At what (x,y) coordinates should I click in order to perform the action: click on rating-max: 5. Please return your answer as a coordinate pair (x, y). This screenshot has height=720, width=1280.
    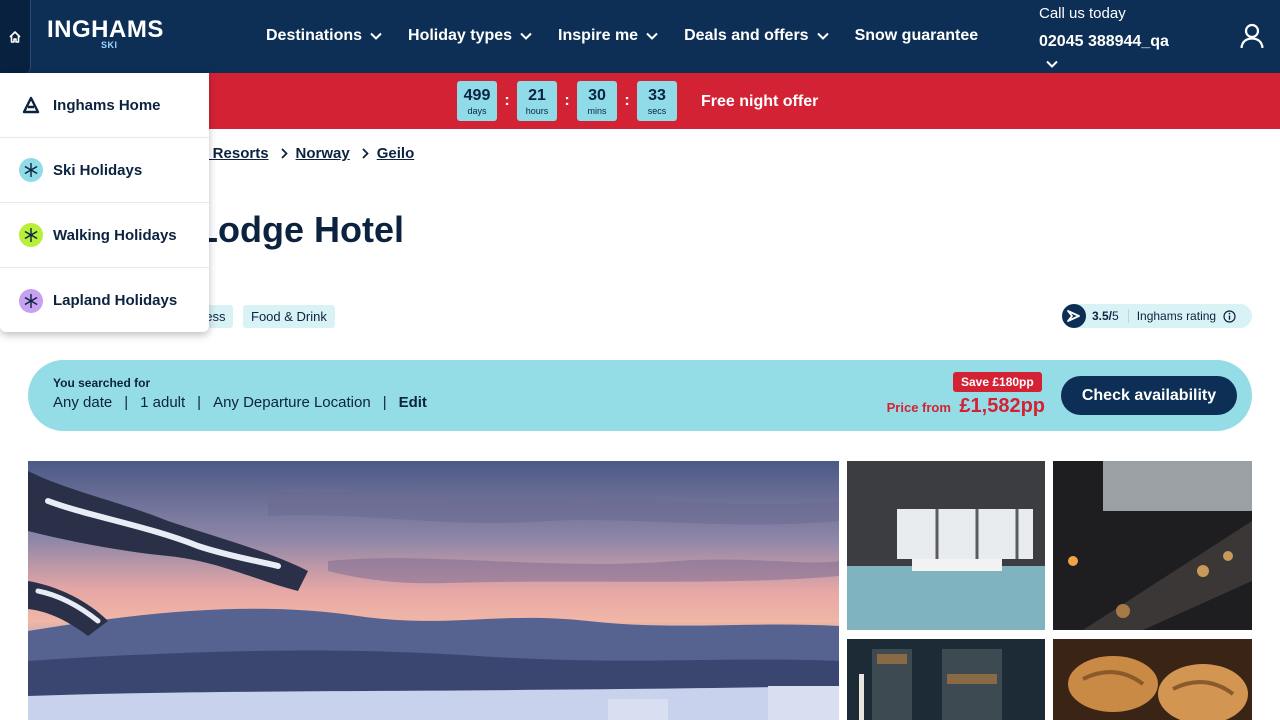
    Looking at the image, I should click on (1115, 316).